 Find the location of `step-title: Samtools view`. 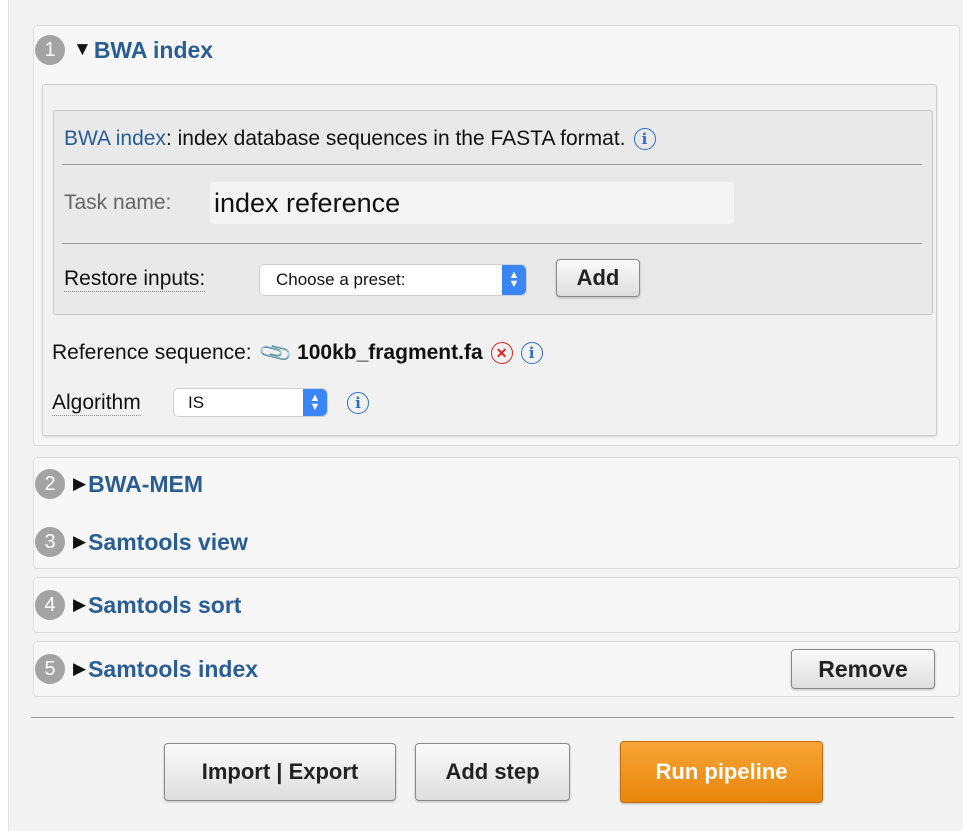

step-title: Samtools view is located at coordinates (168, 542).